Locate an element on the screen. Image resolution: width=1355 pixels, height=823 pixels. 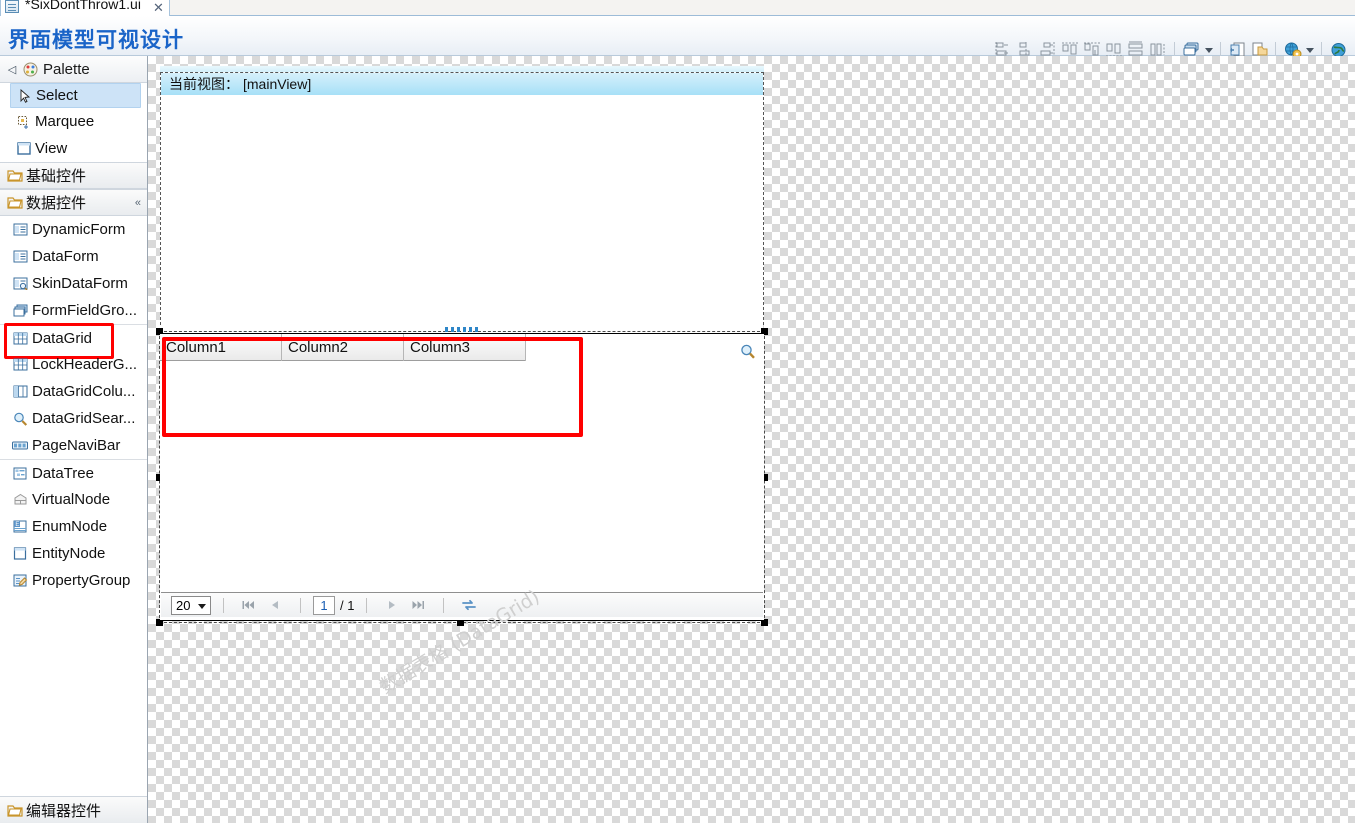
palette-item-pagenavibar: PageNaviBar is located at coordinates (73, 445).